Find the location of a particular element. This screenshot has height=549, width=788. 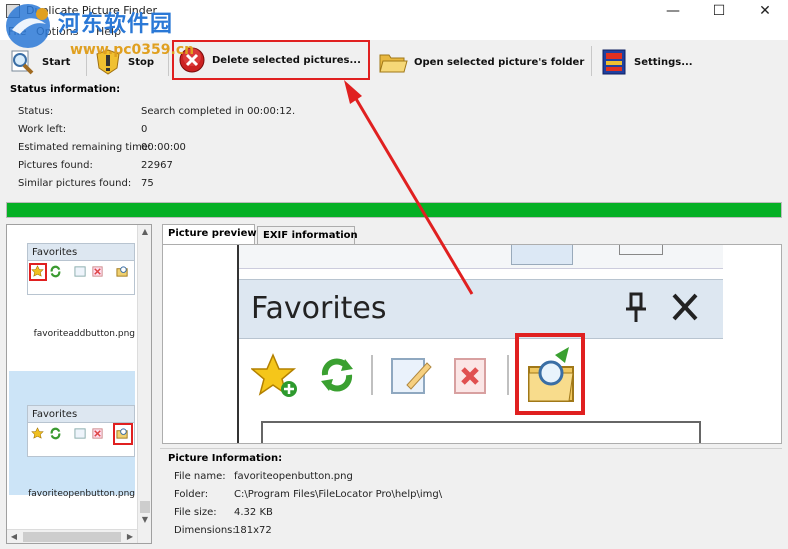

similar-found-value: 75 is located at coordinates (147, 183).